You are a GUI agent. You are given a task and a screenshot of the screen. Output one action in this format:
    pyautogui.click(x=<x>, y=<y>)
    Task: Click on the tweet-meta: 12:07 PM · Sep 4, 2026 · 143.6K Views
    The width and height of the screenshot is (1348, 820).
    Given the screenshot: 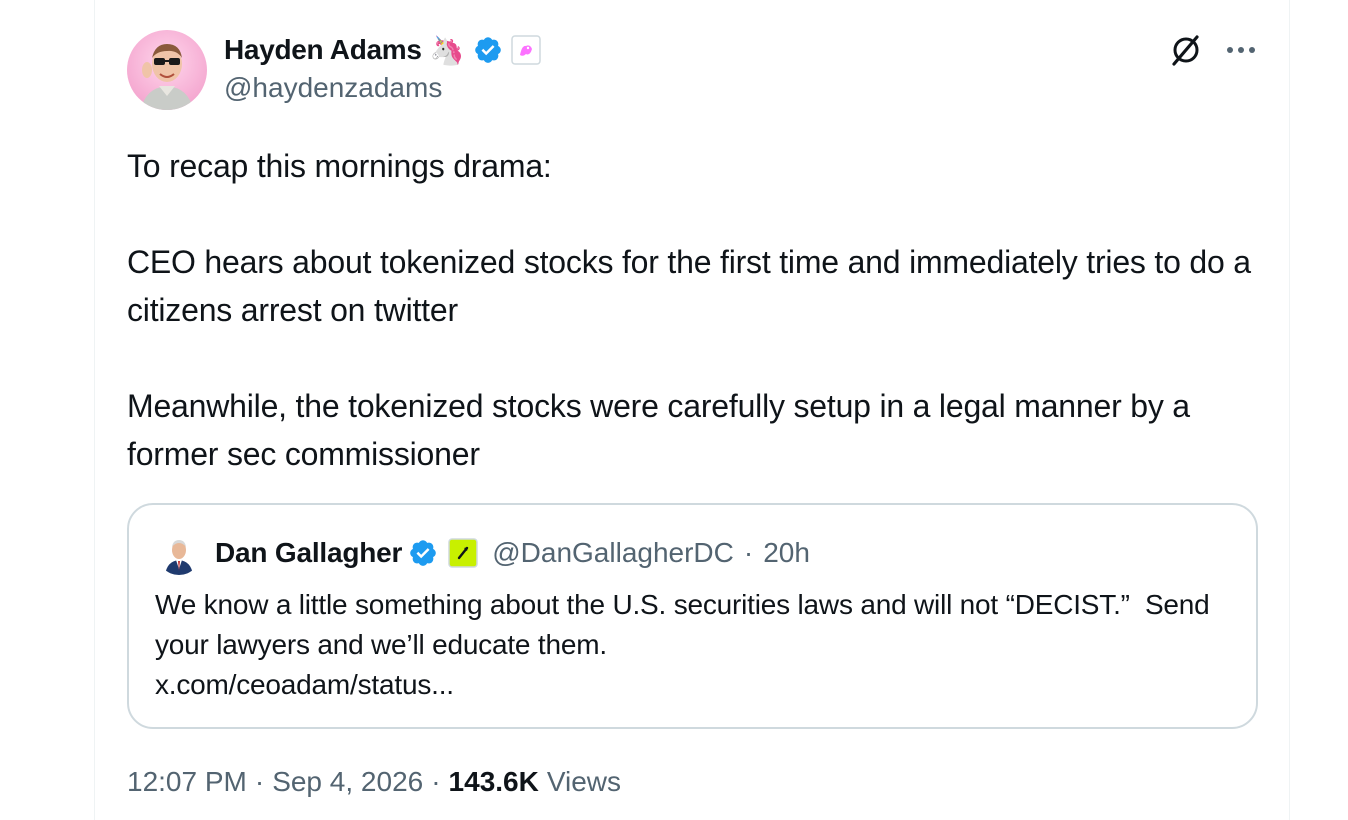 What is the action you would take?
    pyautogui.click(x=374, y=782)
    